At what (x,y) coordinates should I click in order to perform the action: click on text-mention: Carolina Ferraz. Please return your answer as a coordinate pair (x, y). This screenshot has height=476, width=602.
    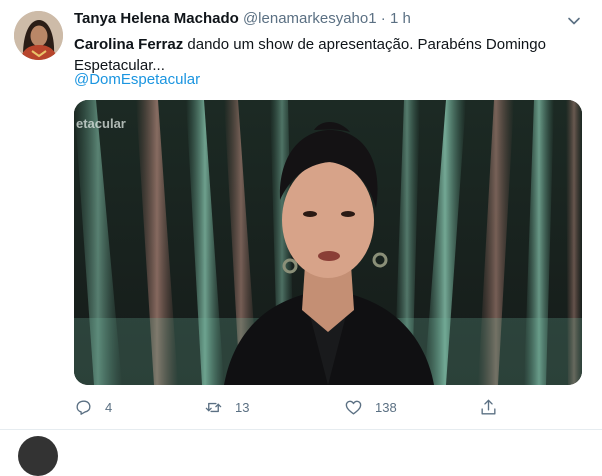
    Looking at the image, I should click on (128, 44).